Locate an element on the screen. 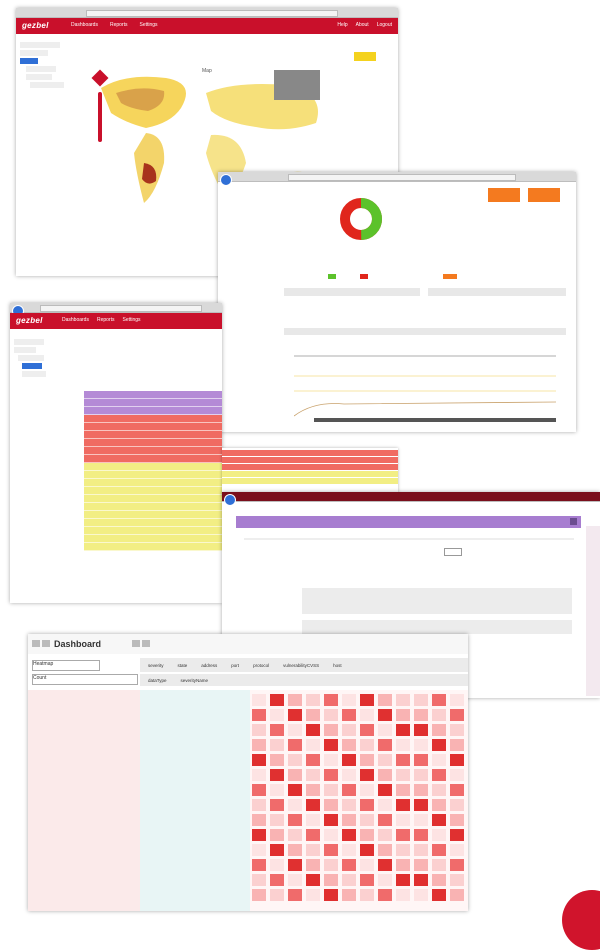 Image resolution: width=600 pixels, height=950 pixels. refresh-icon is located at coordinates (146, 643).